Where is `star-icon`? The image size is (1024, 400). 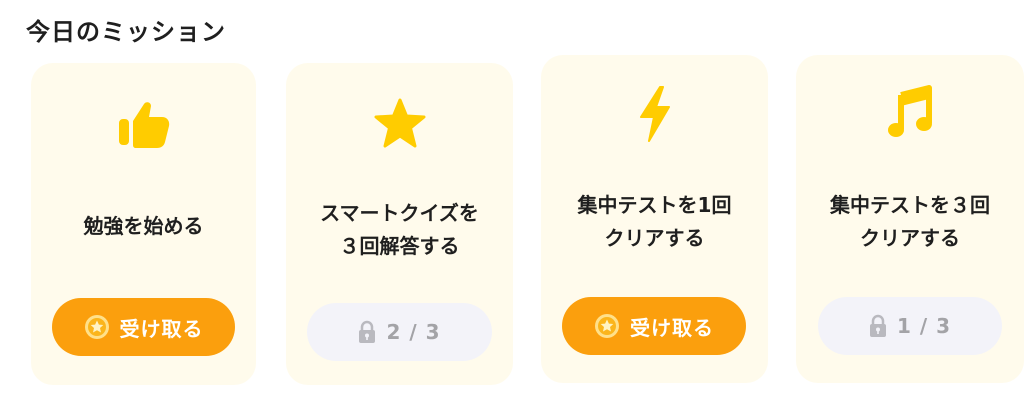 star-icon is located at coordinates (399, 123).